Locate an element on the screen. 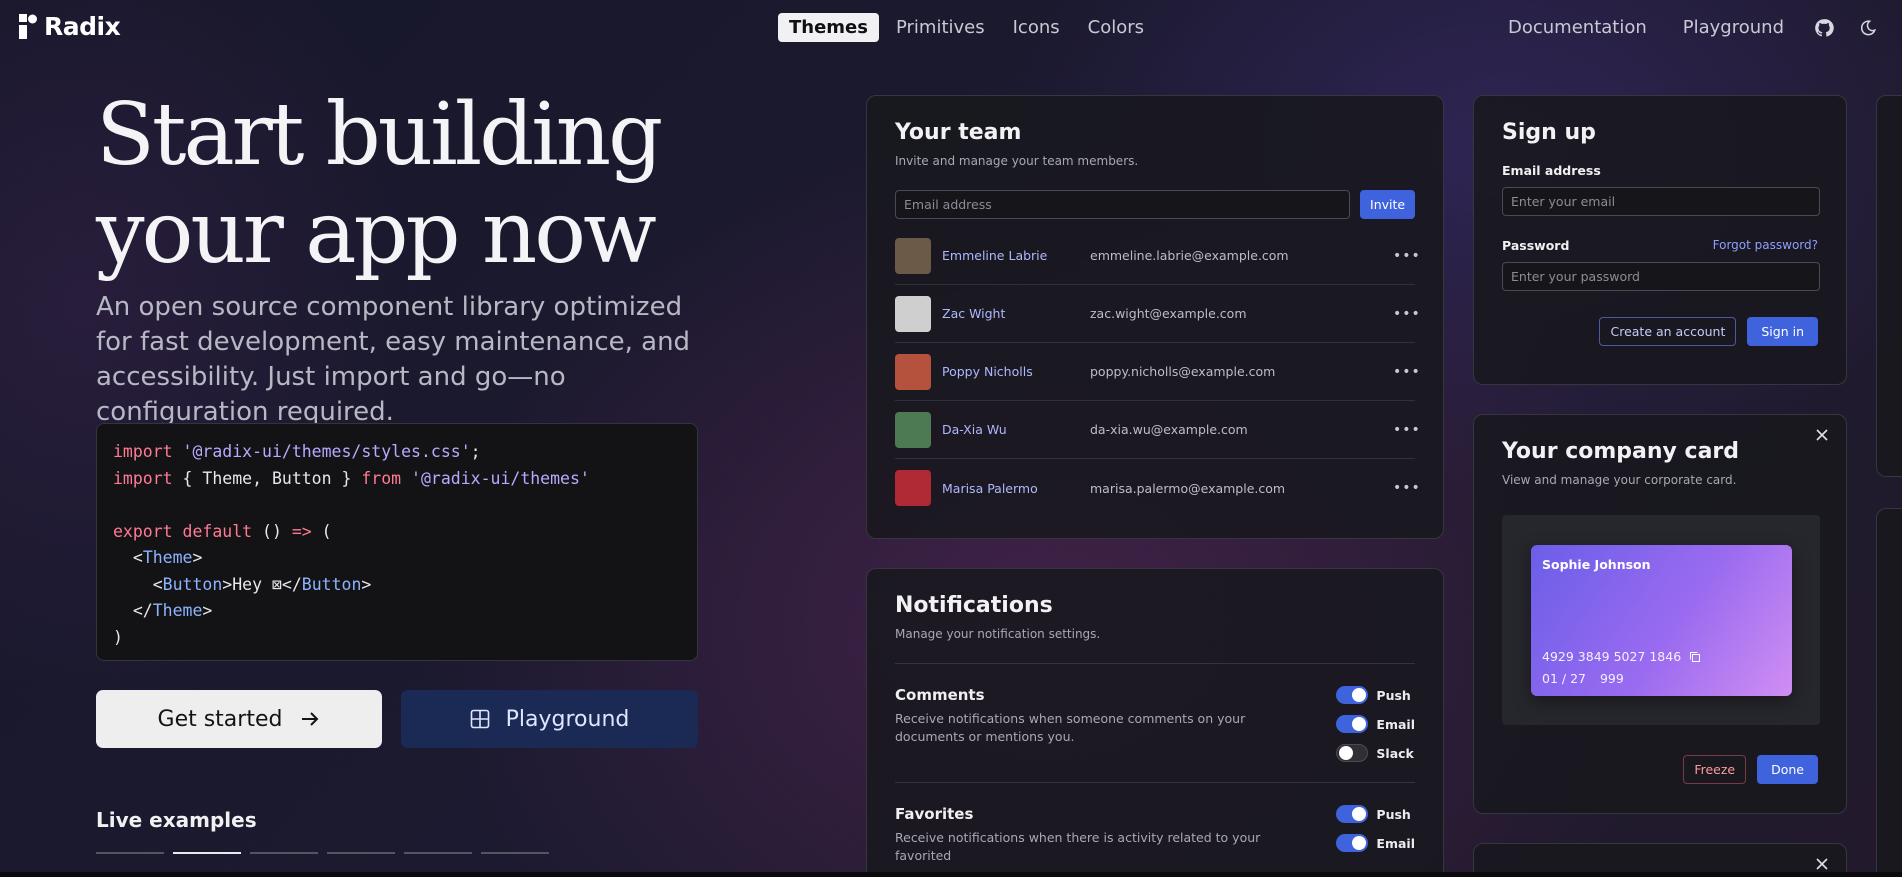  freeze-button: Freeze is located at coordinates (1715, 769).